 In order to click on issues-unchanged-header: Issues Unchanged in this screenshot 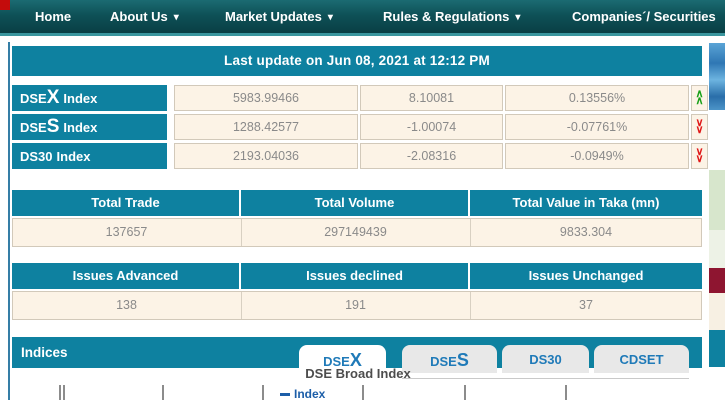, I will do `click(586, 276)`.